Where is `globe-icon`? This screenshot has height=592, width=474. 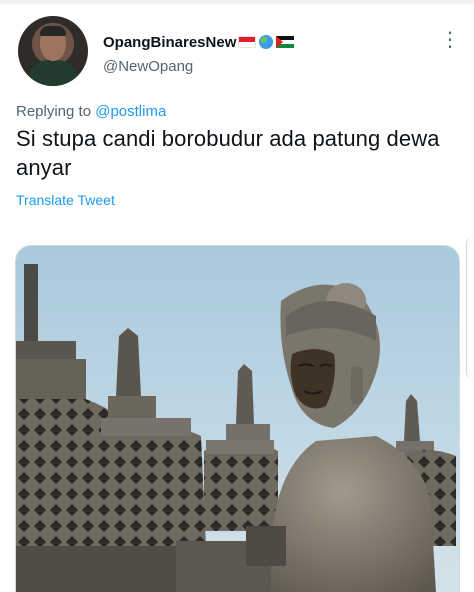
globe-icon is located at coordinates (266, 42).